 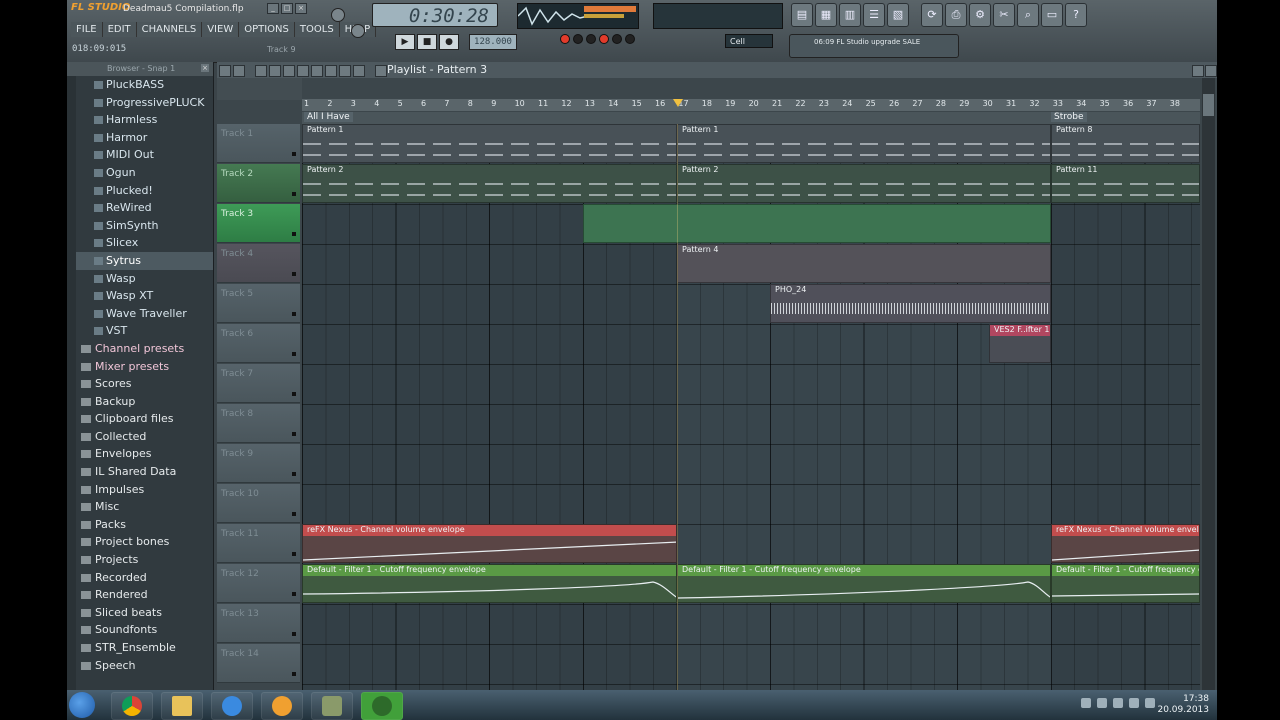 What do you see at coordinates (331, 71) in the screenshot?
I see `select-tool-icon` at bounding box center [331, 71].